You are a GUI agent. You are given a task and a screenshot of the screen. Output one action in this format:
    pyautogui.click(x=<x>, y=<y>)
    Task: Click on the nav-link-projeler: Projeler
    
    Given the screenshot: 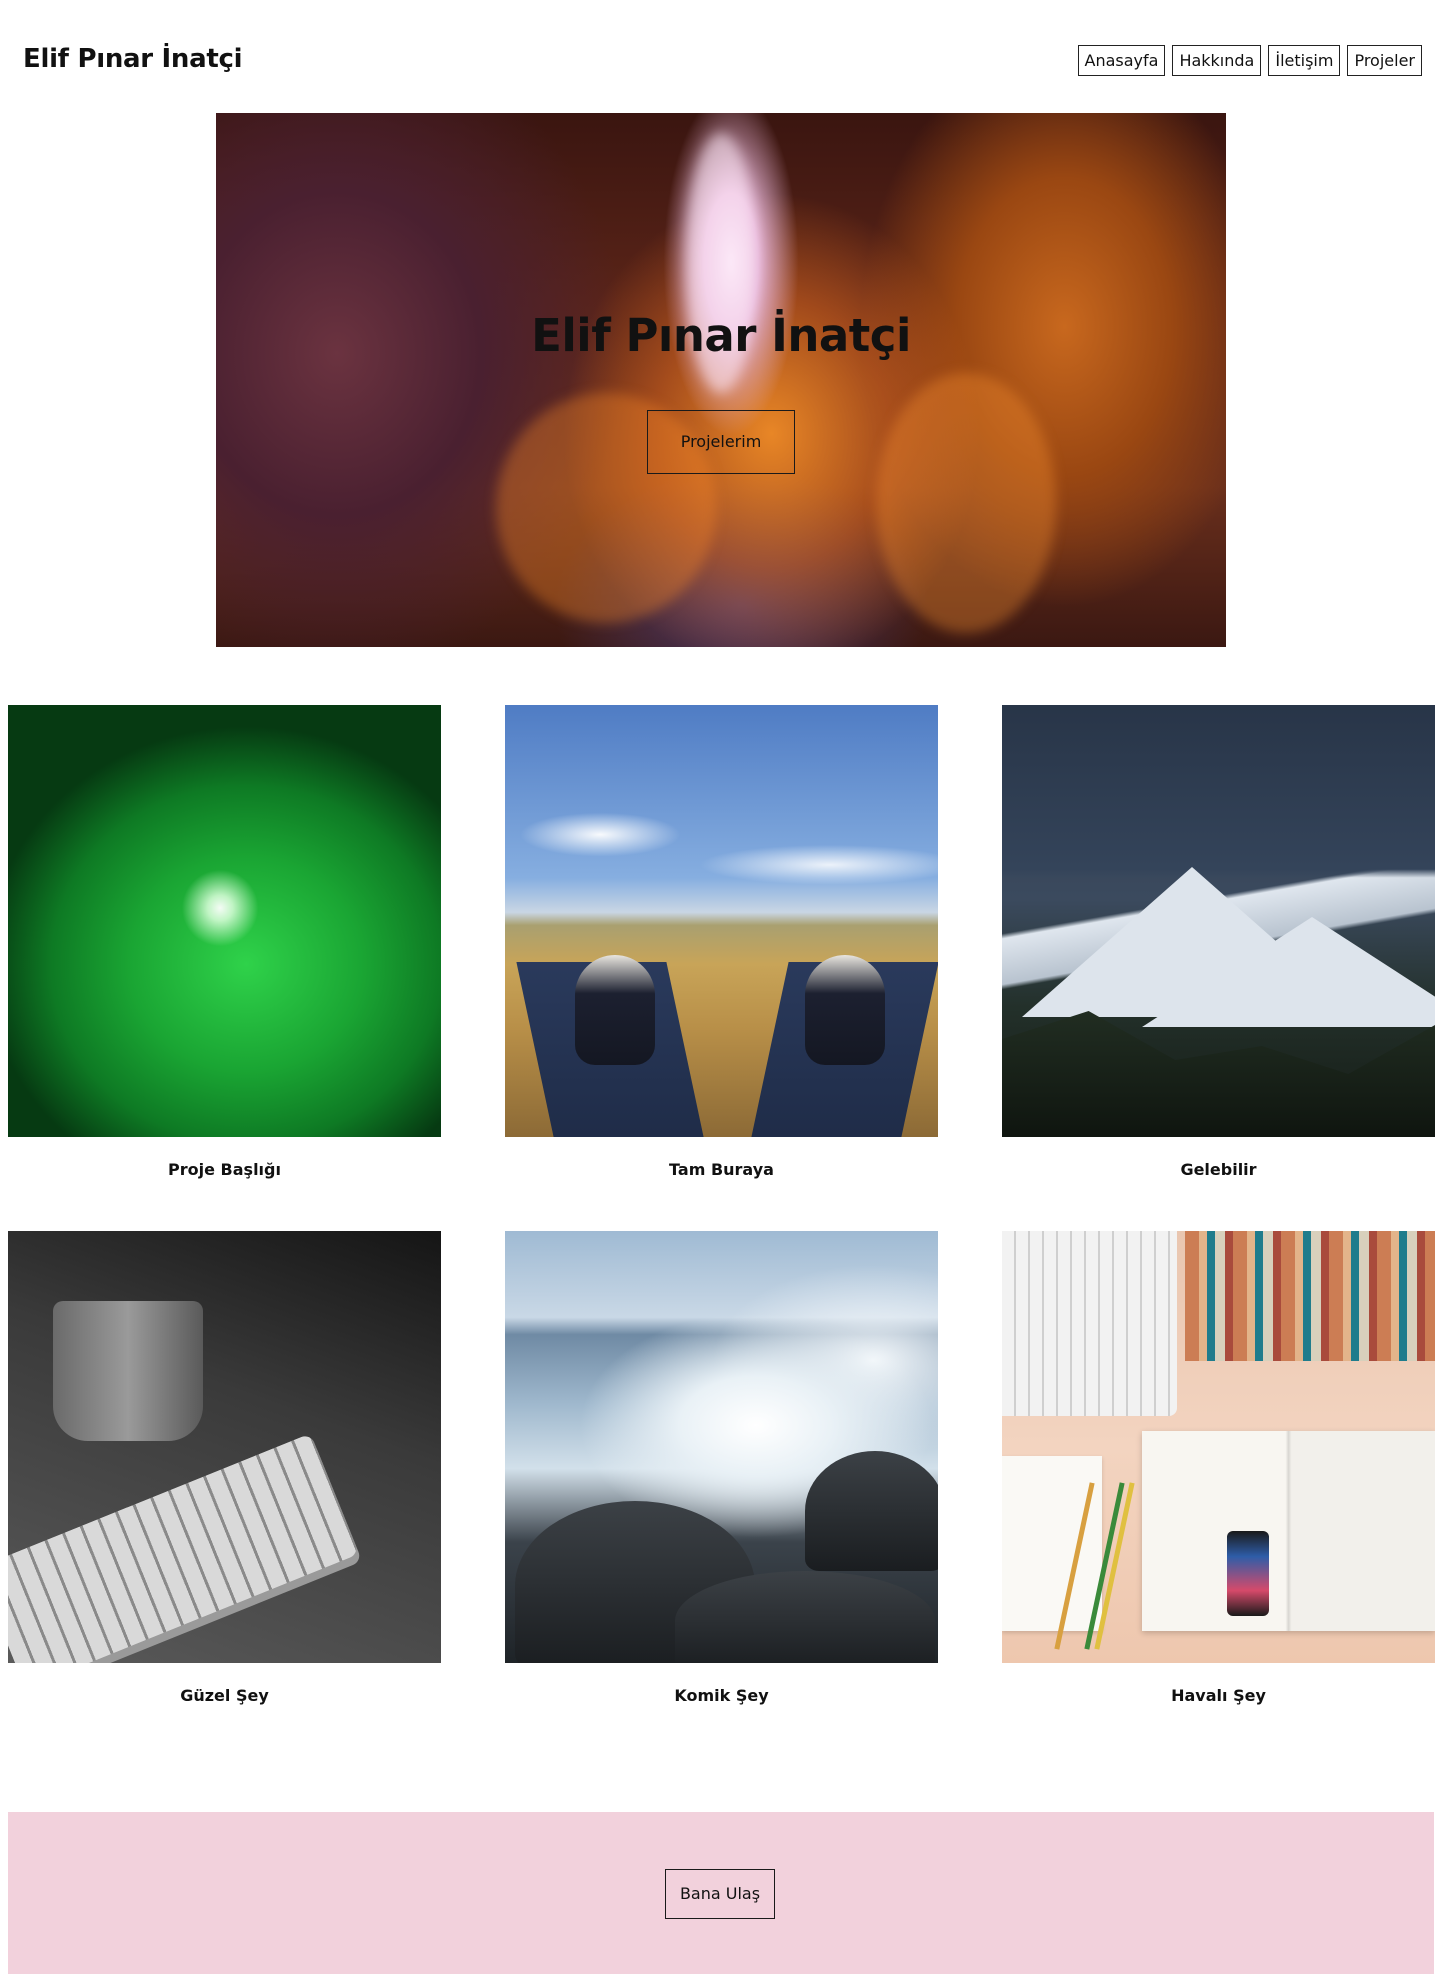 What is the action you would take?
    pyautogui.click(x=1384, y=60)
    